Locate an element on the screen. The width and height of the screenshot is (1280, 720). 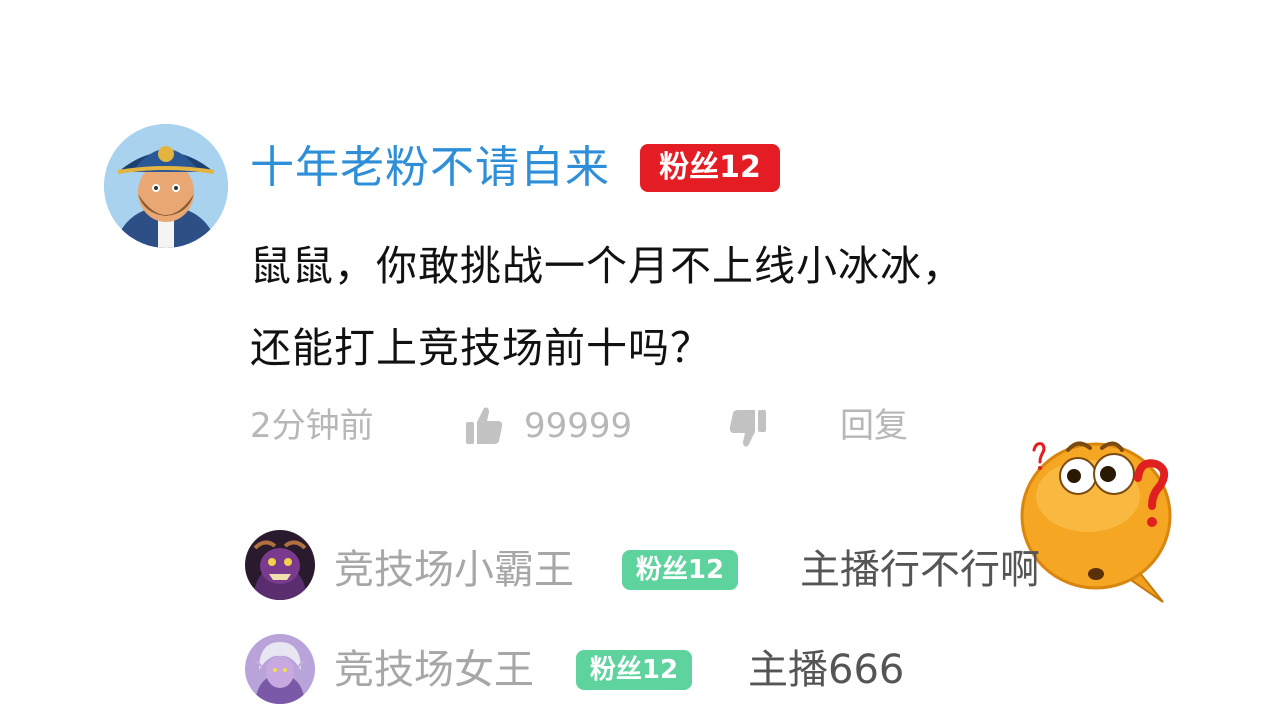
purple-monster-avatar-icon is located at coordinates (280, 565).